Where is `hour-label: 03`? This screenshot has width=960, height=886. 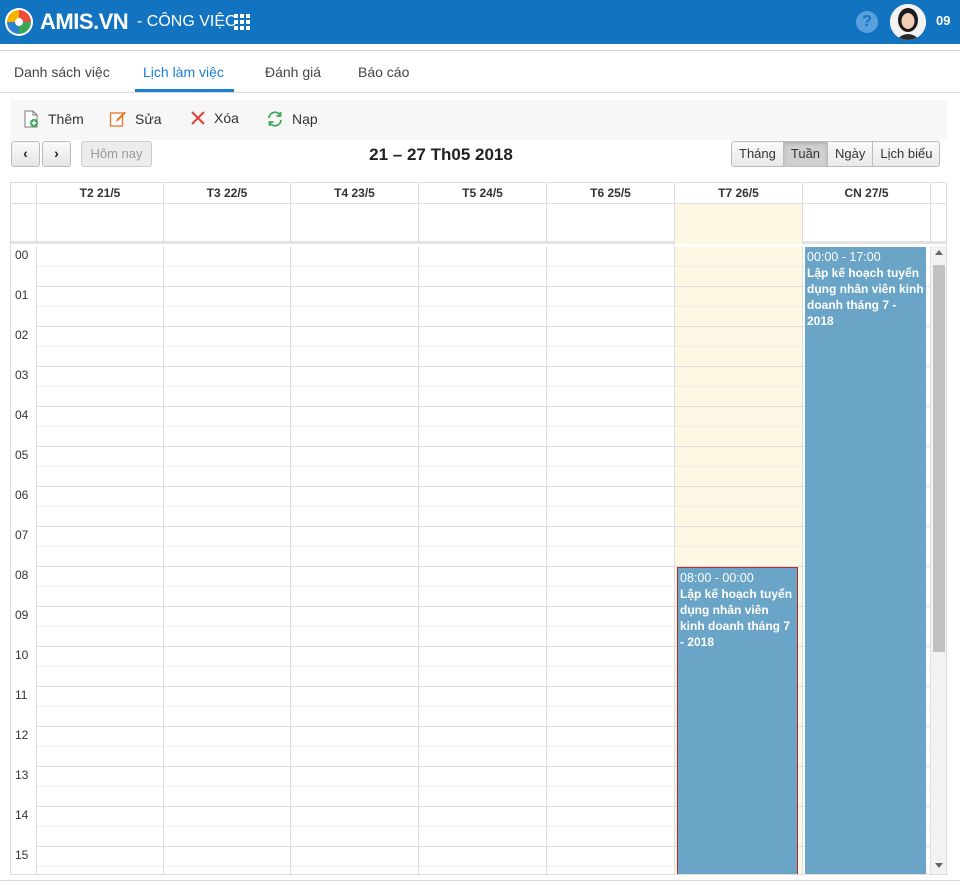
hour-label: 03 is located at coordinates (22, 375).